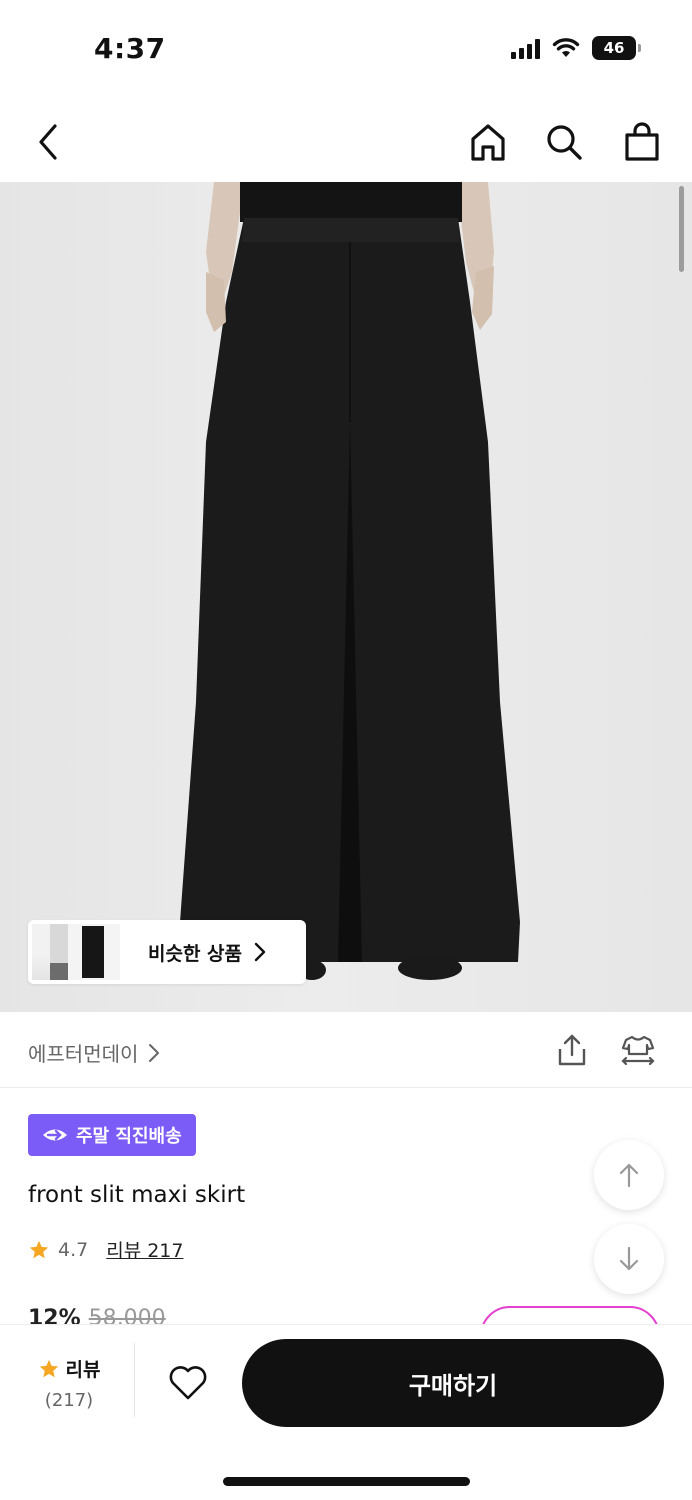 The image size is (692, 1500). I want to click on status-icons: 46, so click(576, 48).